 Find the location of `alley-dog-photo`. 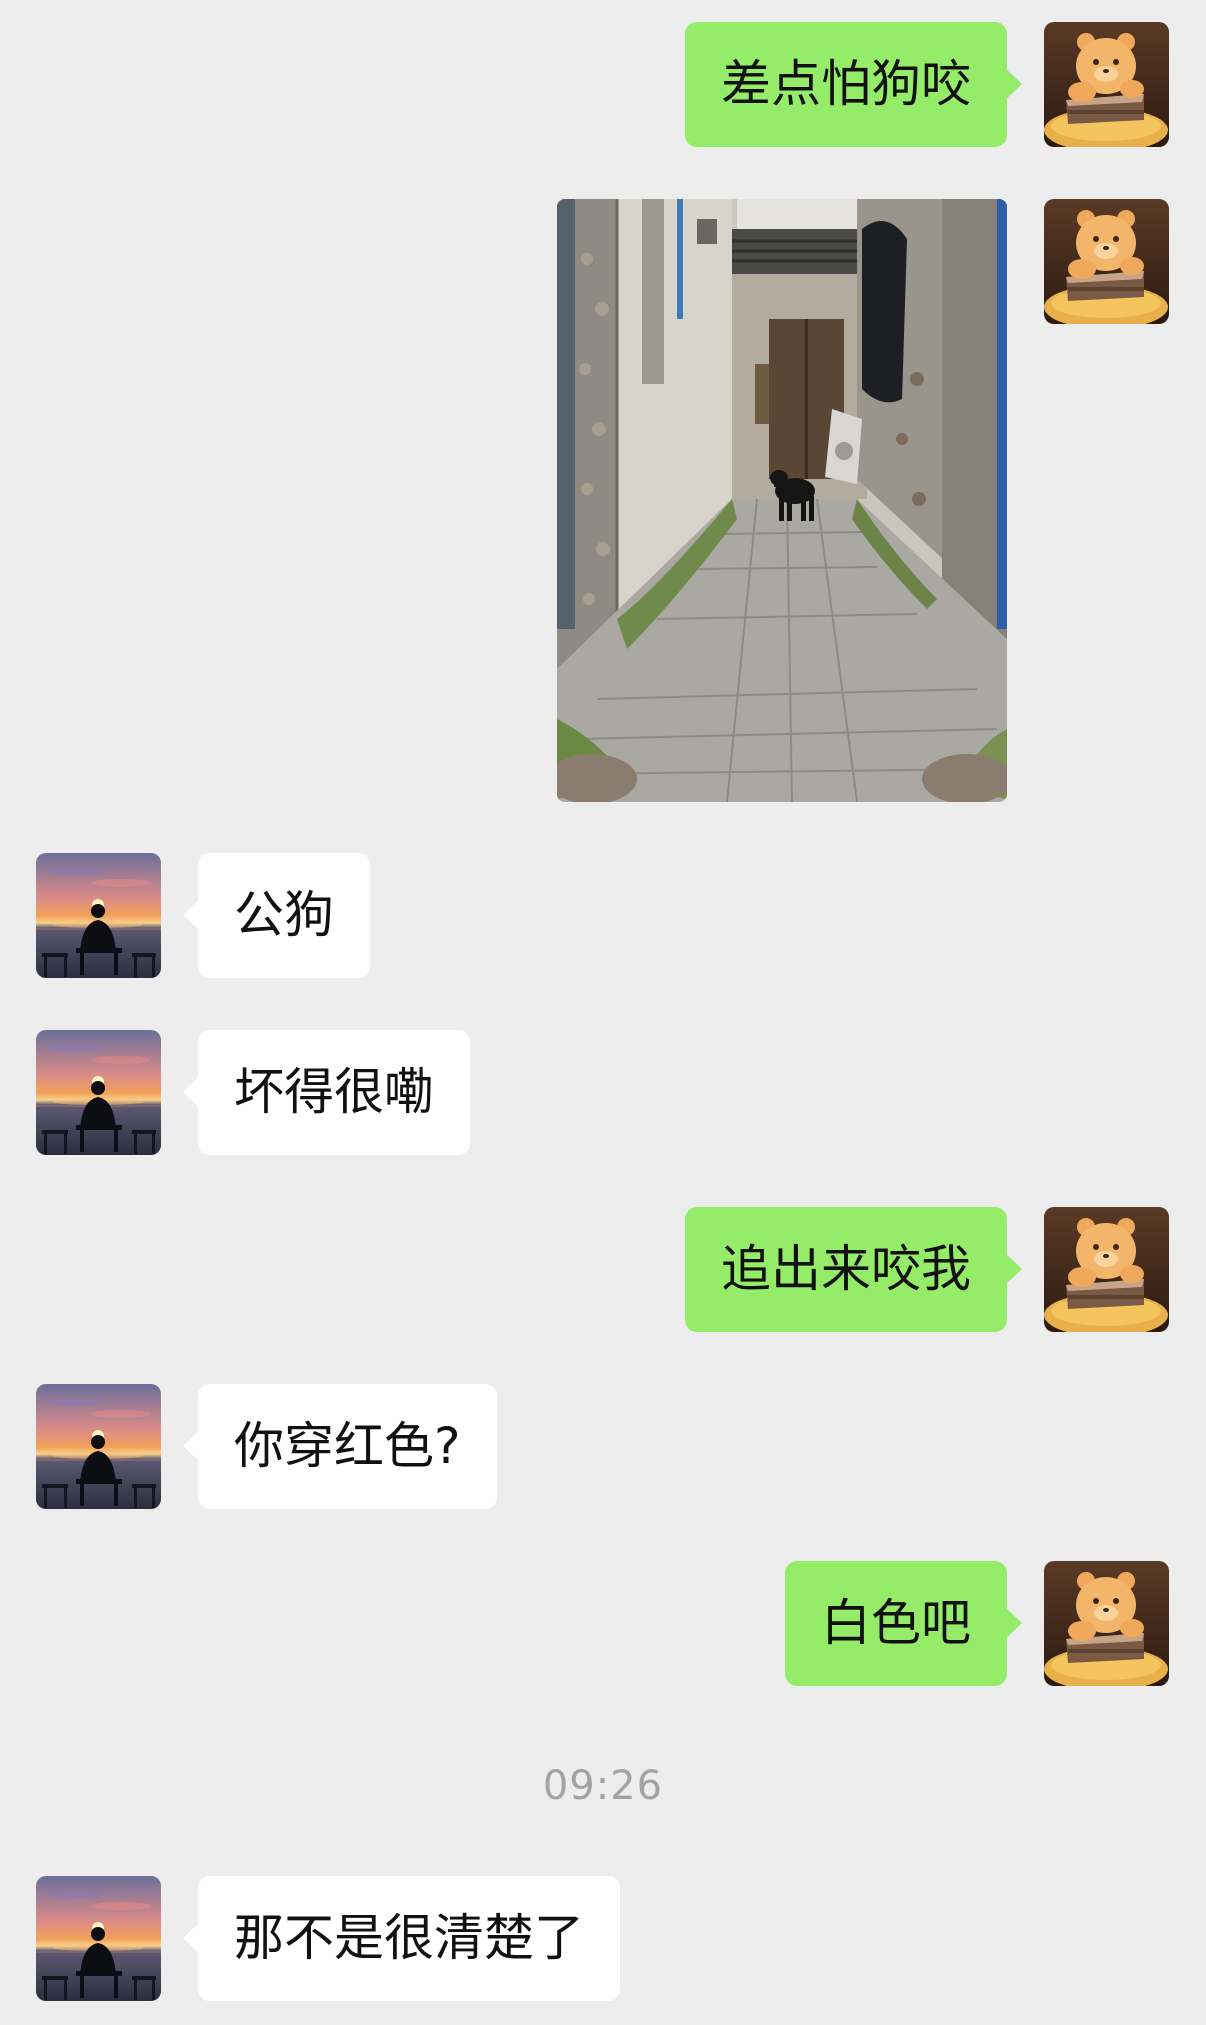

alley-dog-photo is located at coordinates (782, 500).